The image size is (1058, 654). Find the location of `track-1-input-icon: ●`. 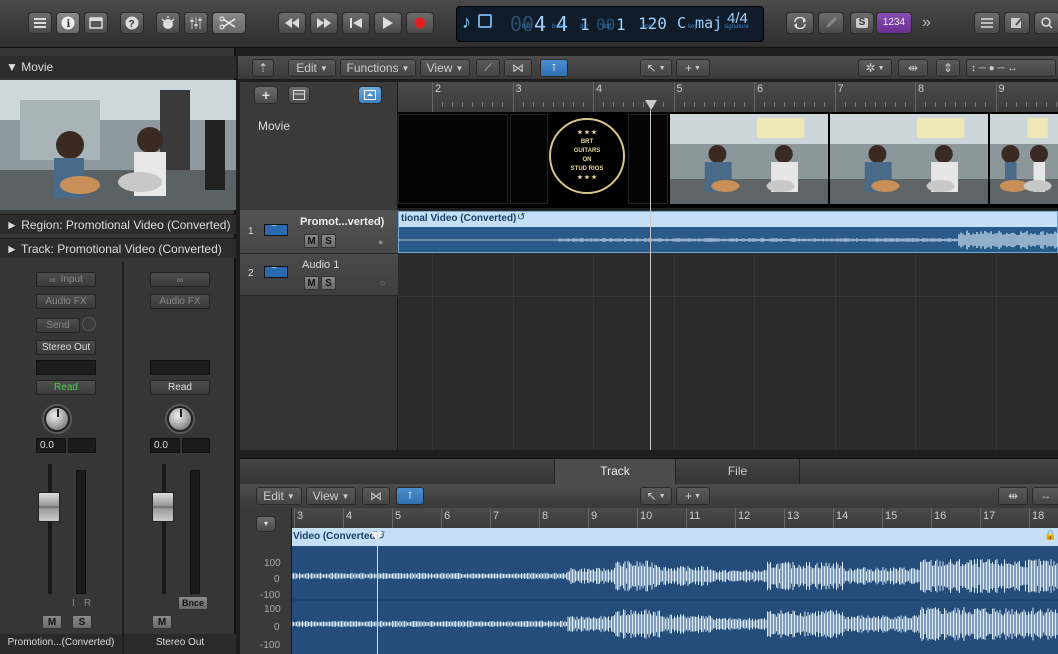

track-1-input-icon: ● is located at coordinates (380, 242).